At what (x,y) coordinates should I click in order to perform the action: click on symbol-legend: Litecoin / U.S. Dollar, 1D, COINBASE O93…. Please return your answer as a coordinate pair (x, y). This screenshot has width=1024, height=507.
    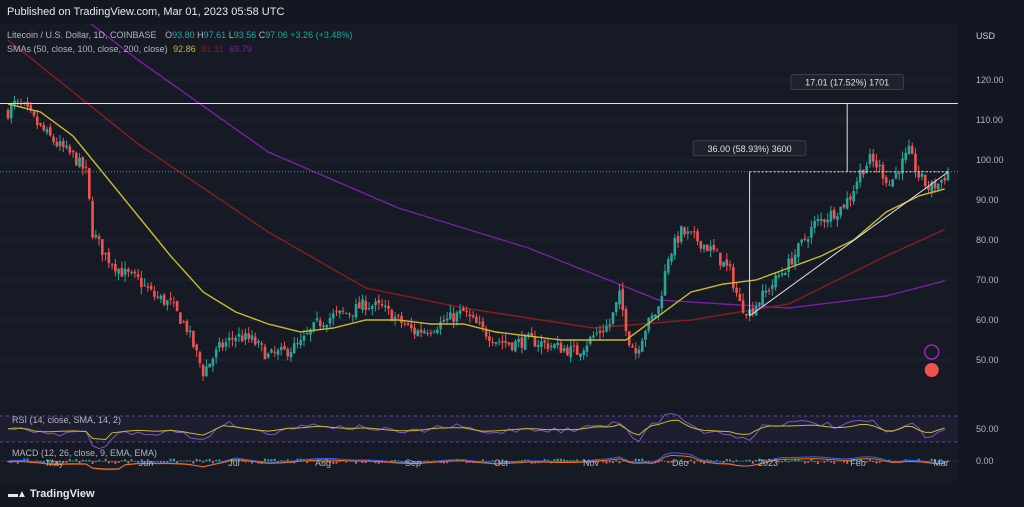
    Looking at the image, I should click on (179, 35).